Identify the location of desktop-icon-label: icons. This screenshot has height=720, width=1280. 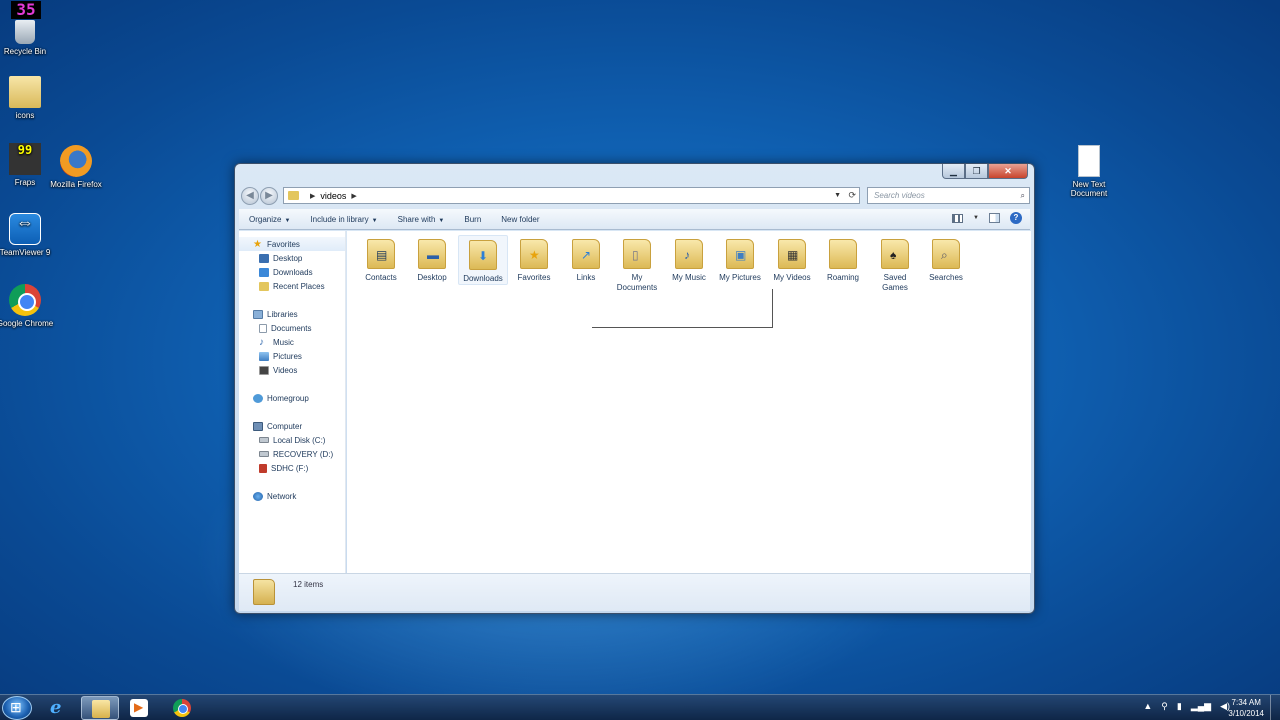
(25, 115).